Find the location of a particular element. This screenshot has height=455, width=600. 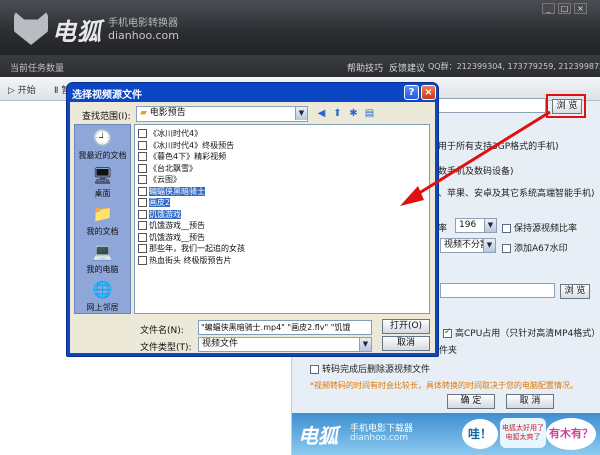

watermark-option: 添加A67水印 is located at coordinates (535, 247).